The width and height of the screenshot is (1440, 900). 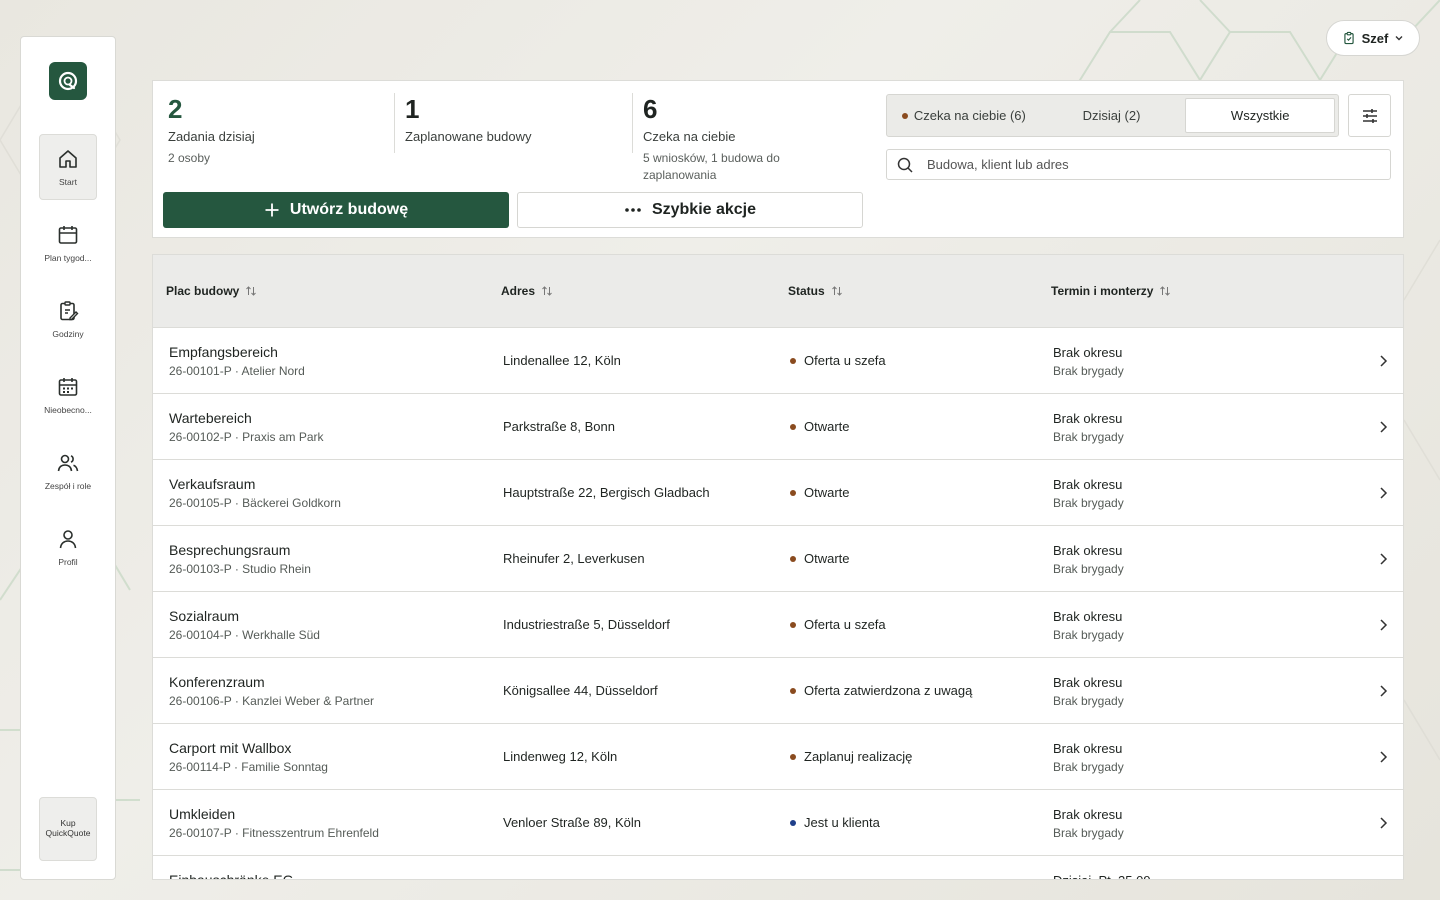 What do you see at coordinates (905, 165) in the screenshot?
I see `search-icon` at bounding box center [905, 165].